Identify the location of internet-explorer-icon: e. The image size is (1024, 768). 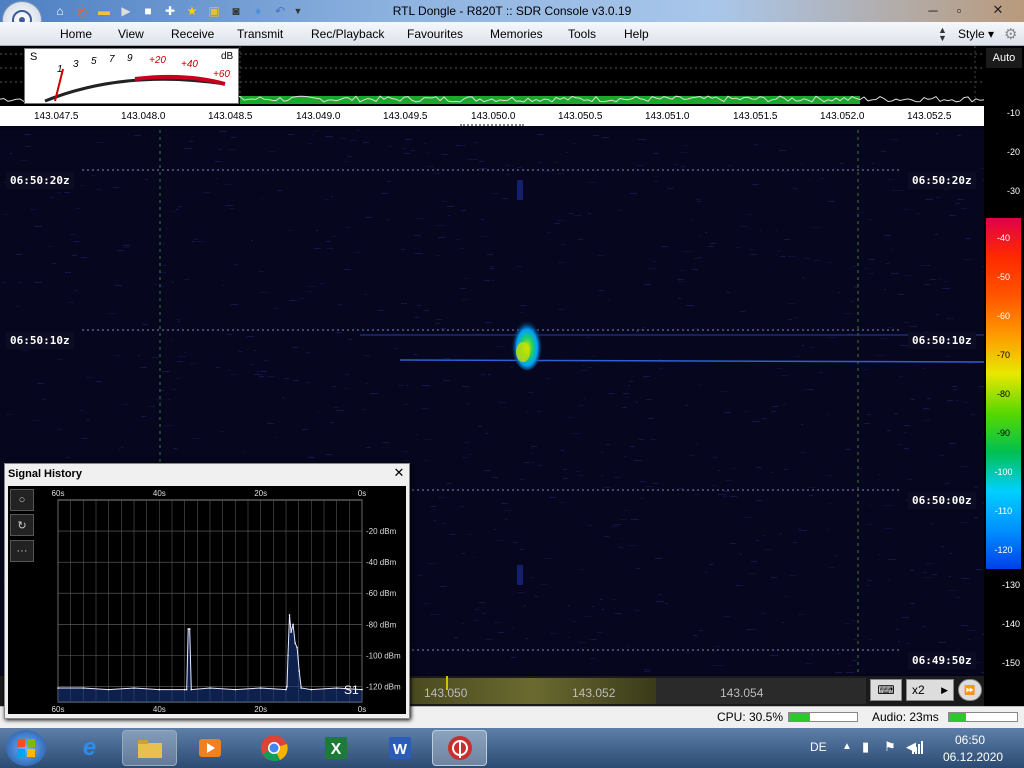
(89, 748).